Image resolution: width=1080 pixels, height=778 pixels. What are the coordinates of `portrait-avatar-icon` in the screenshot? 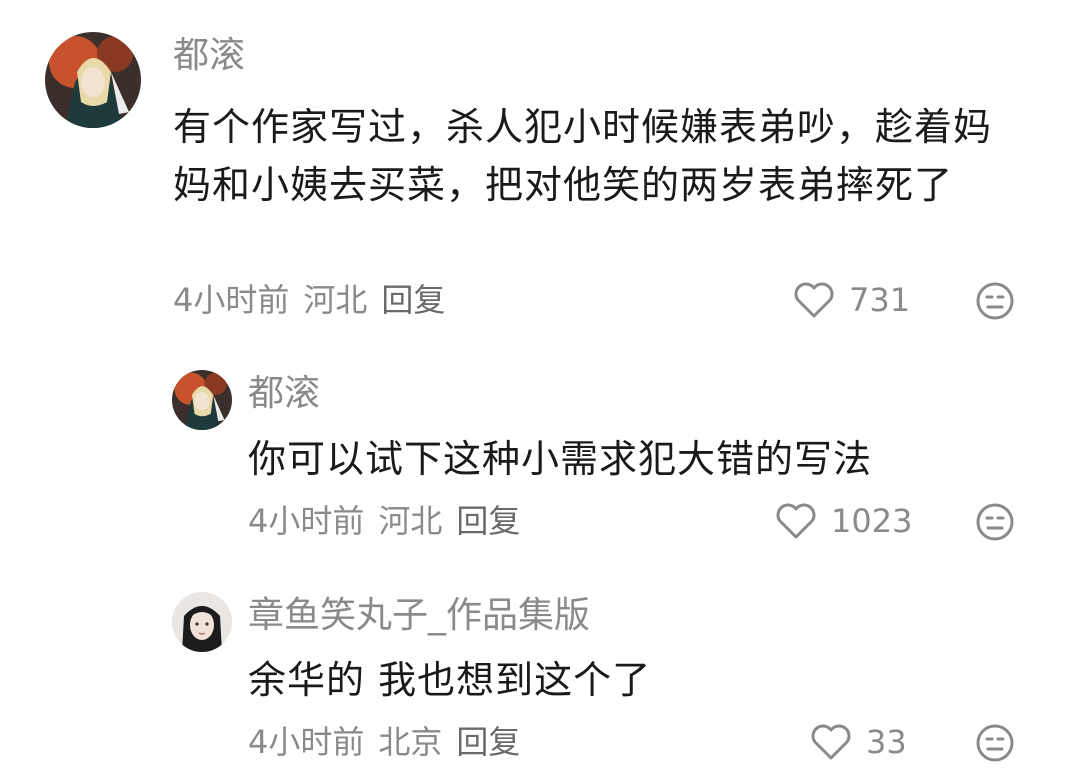 It's located at (202, 622).